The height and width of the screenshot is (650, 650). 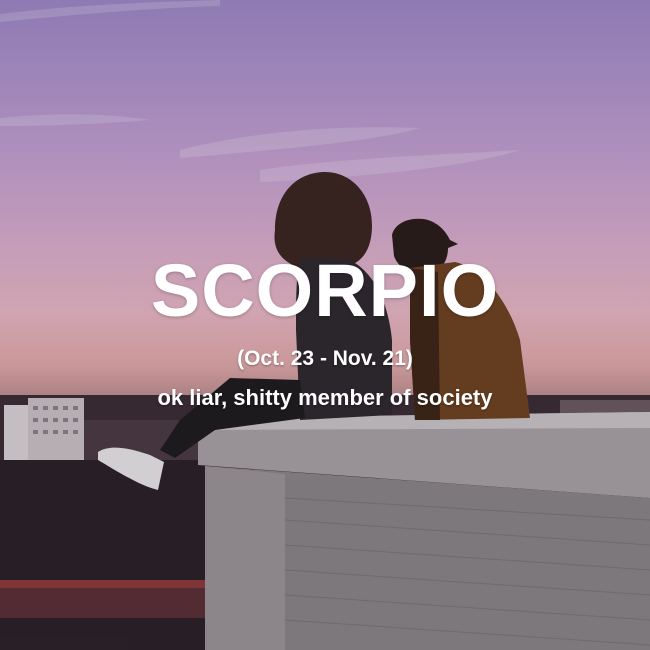 I want to click on sign-title: SCORPIO, so click(x=325, y=290).